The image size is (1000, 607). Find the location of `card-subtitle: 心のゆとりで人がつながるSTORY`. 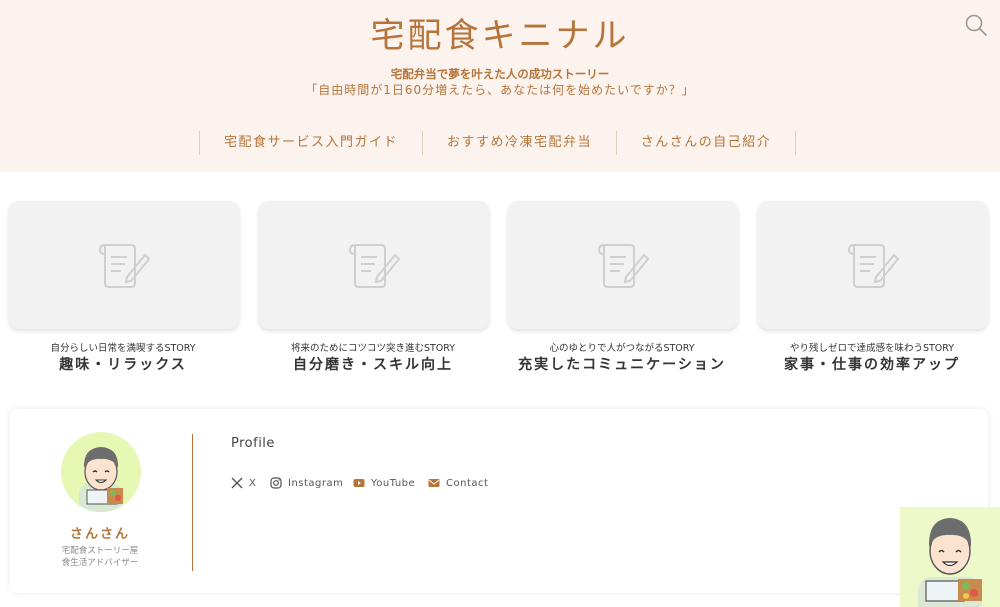

card-subtitle: 心のゆとりで人がつながるSTORY is located at coordinates (622, 348).